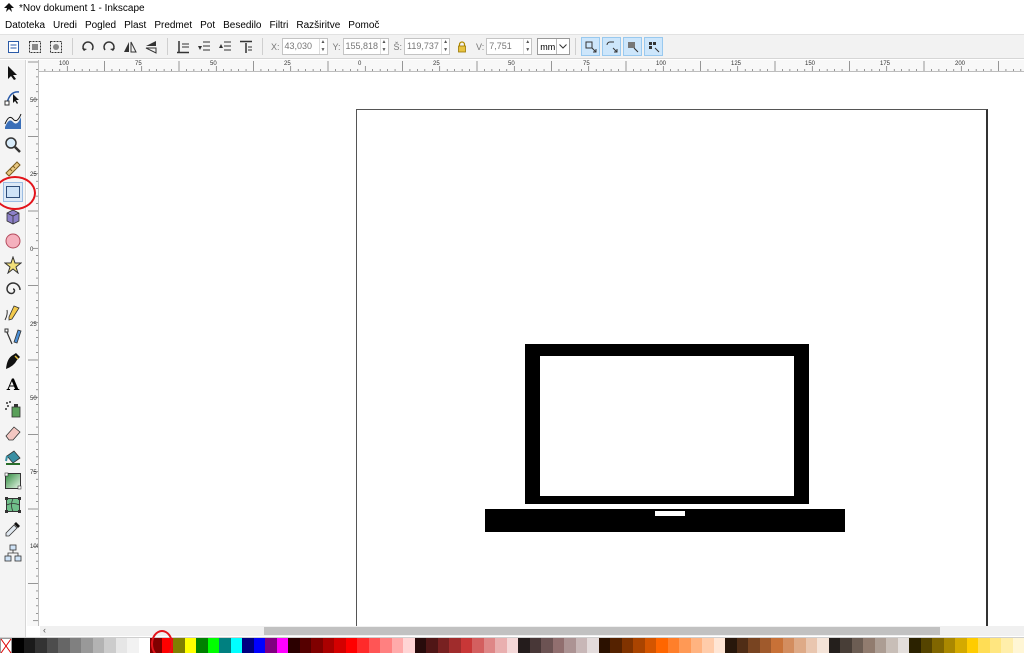 The height and width of the screenshot is (653, 1024). I want to click on menu-pomoc: Pomoč, so click(363, 25).